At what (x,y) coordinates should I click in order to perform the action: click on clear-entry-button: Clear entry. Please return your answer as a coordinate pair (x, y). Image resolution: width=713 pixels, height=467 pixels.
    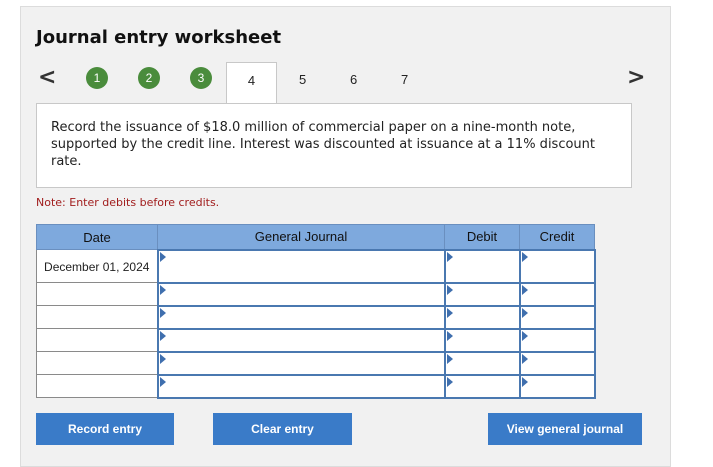
    Looking at the image, I should click on (282, 429).